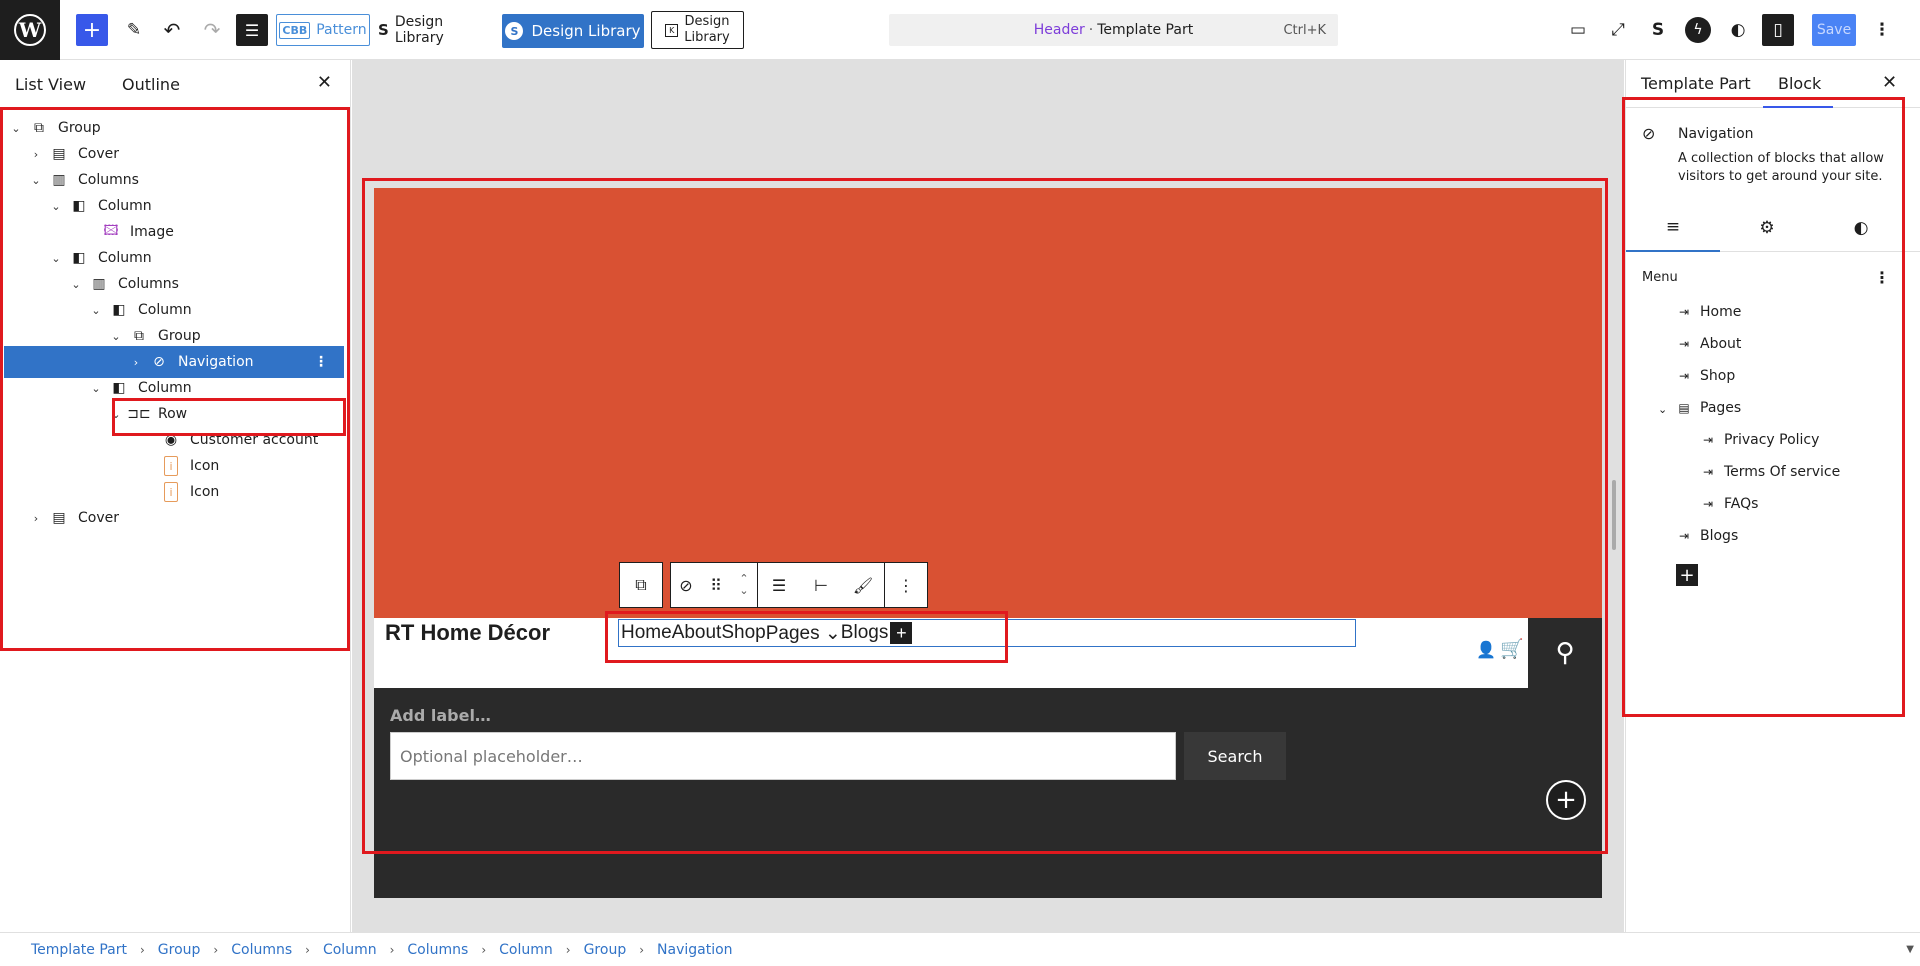  Describe the element at coordinates (1705, 376) in the screenshot. I see `menu-item-shop: ⇥ Shop` at that location.